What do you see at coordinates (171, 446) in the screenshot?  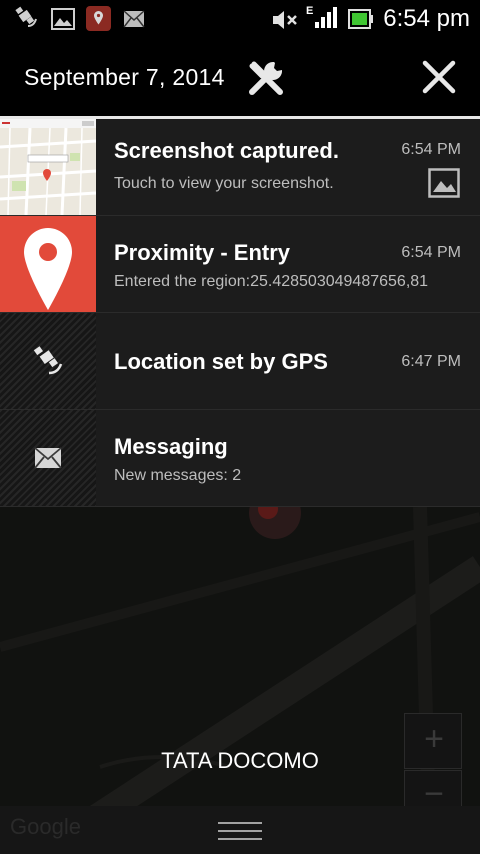 I see `notification-title: Messaging` at bounding box center [171, 446].